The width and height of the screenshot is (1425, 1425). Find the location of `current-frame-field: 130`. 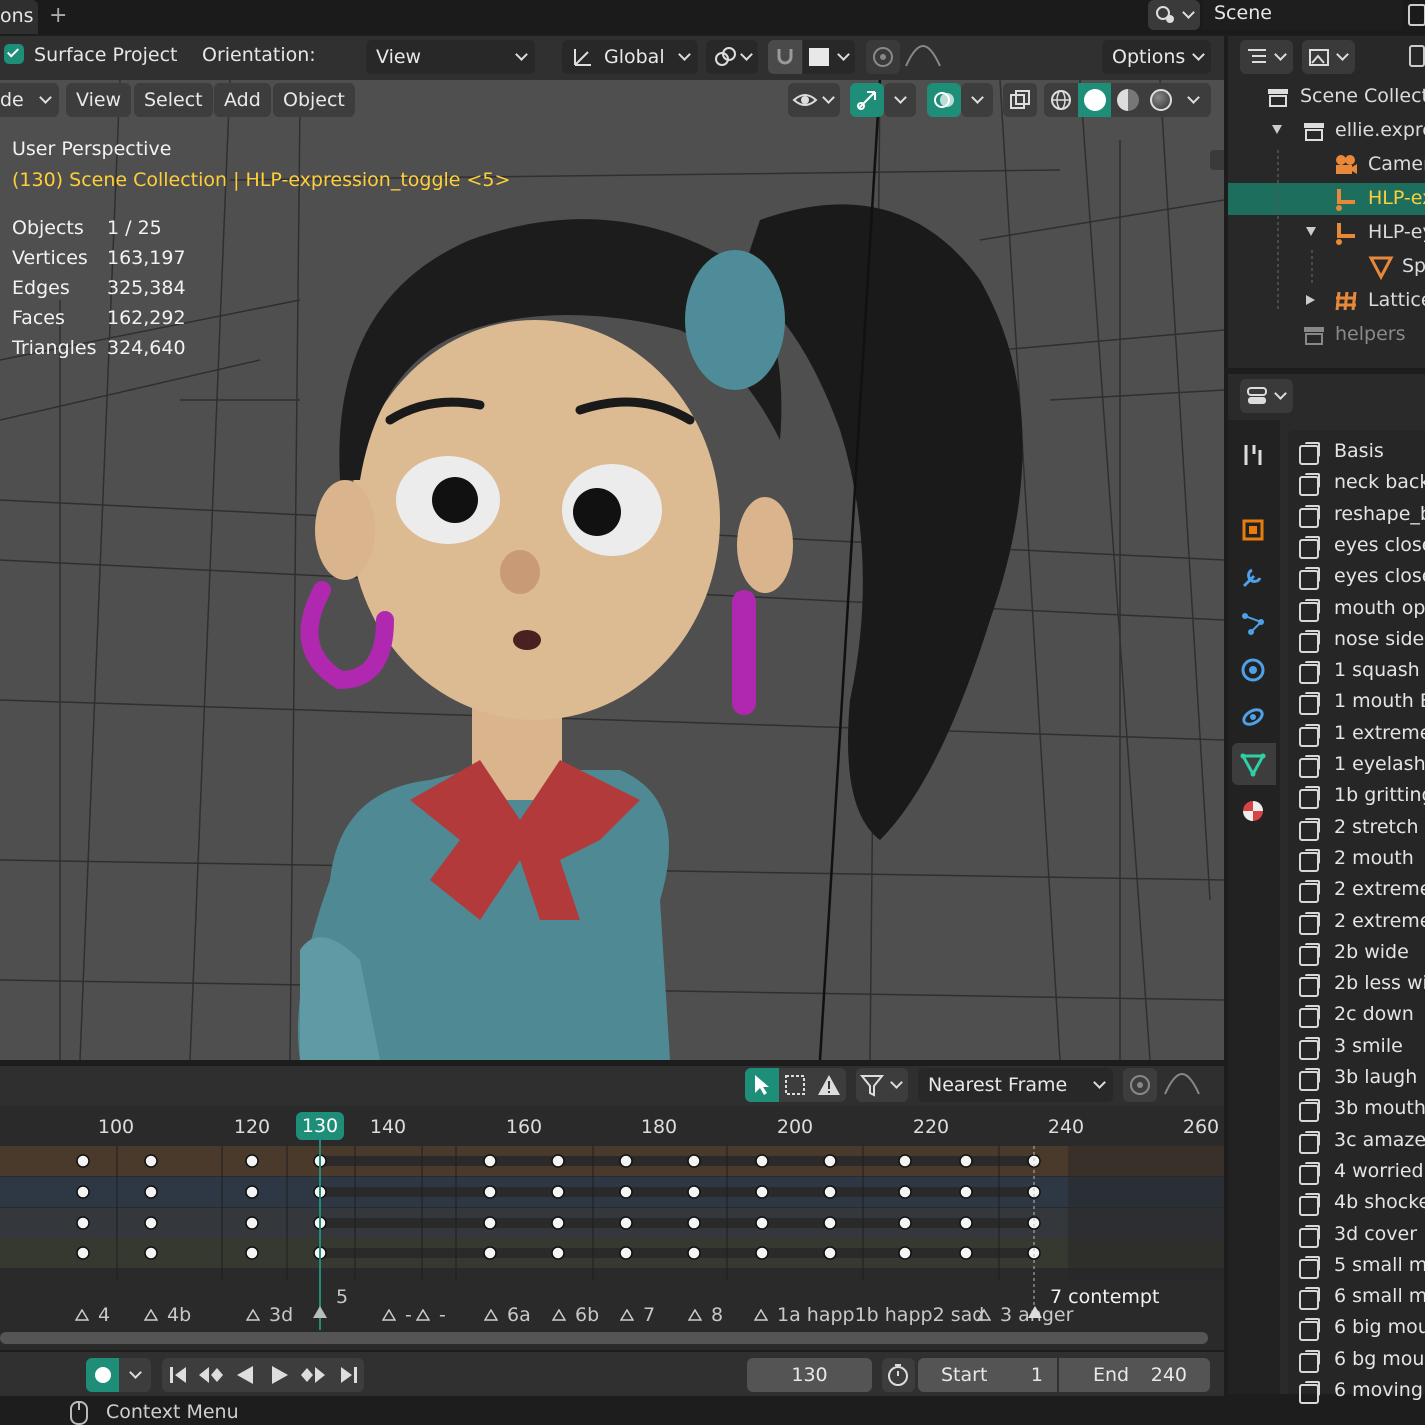

current-frame-field: 130 is located at coordinates (809, 1375).